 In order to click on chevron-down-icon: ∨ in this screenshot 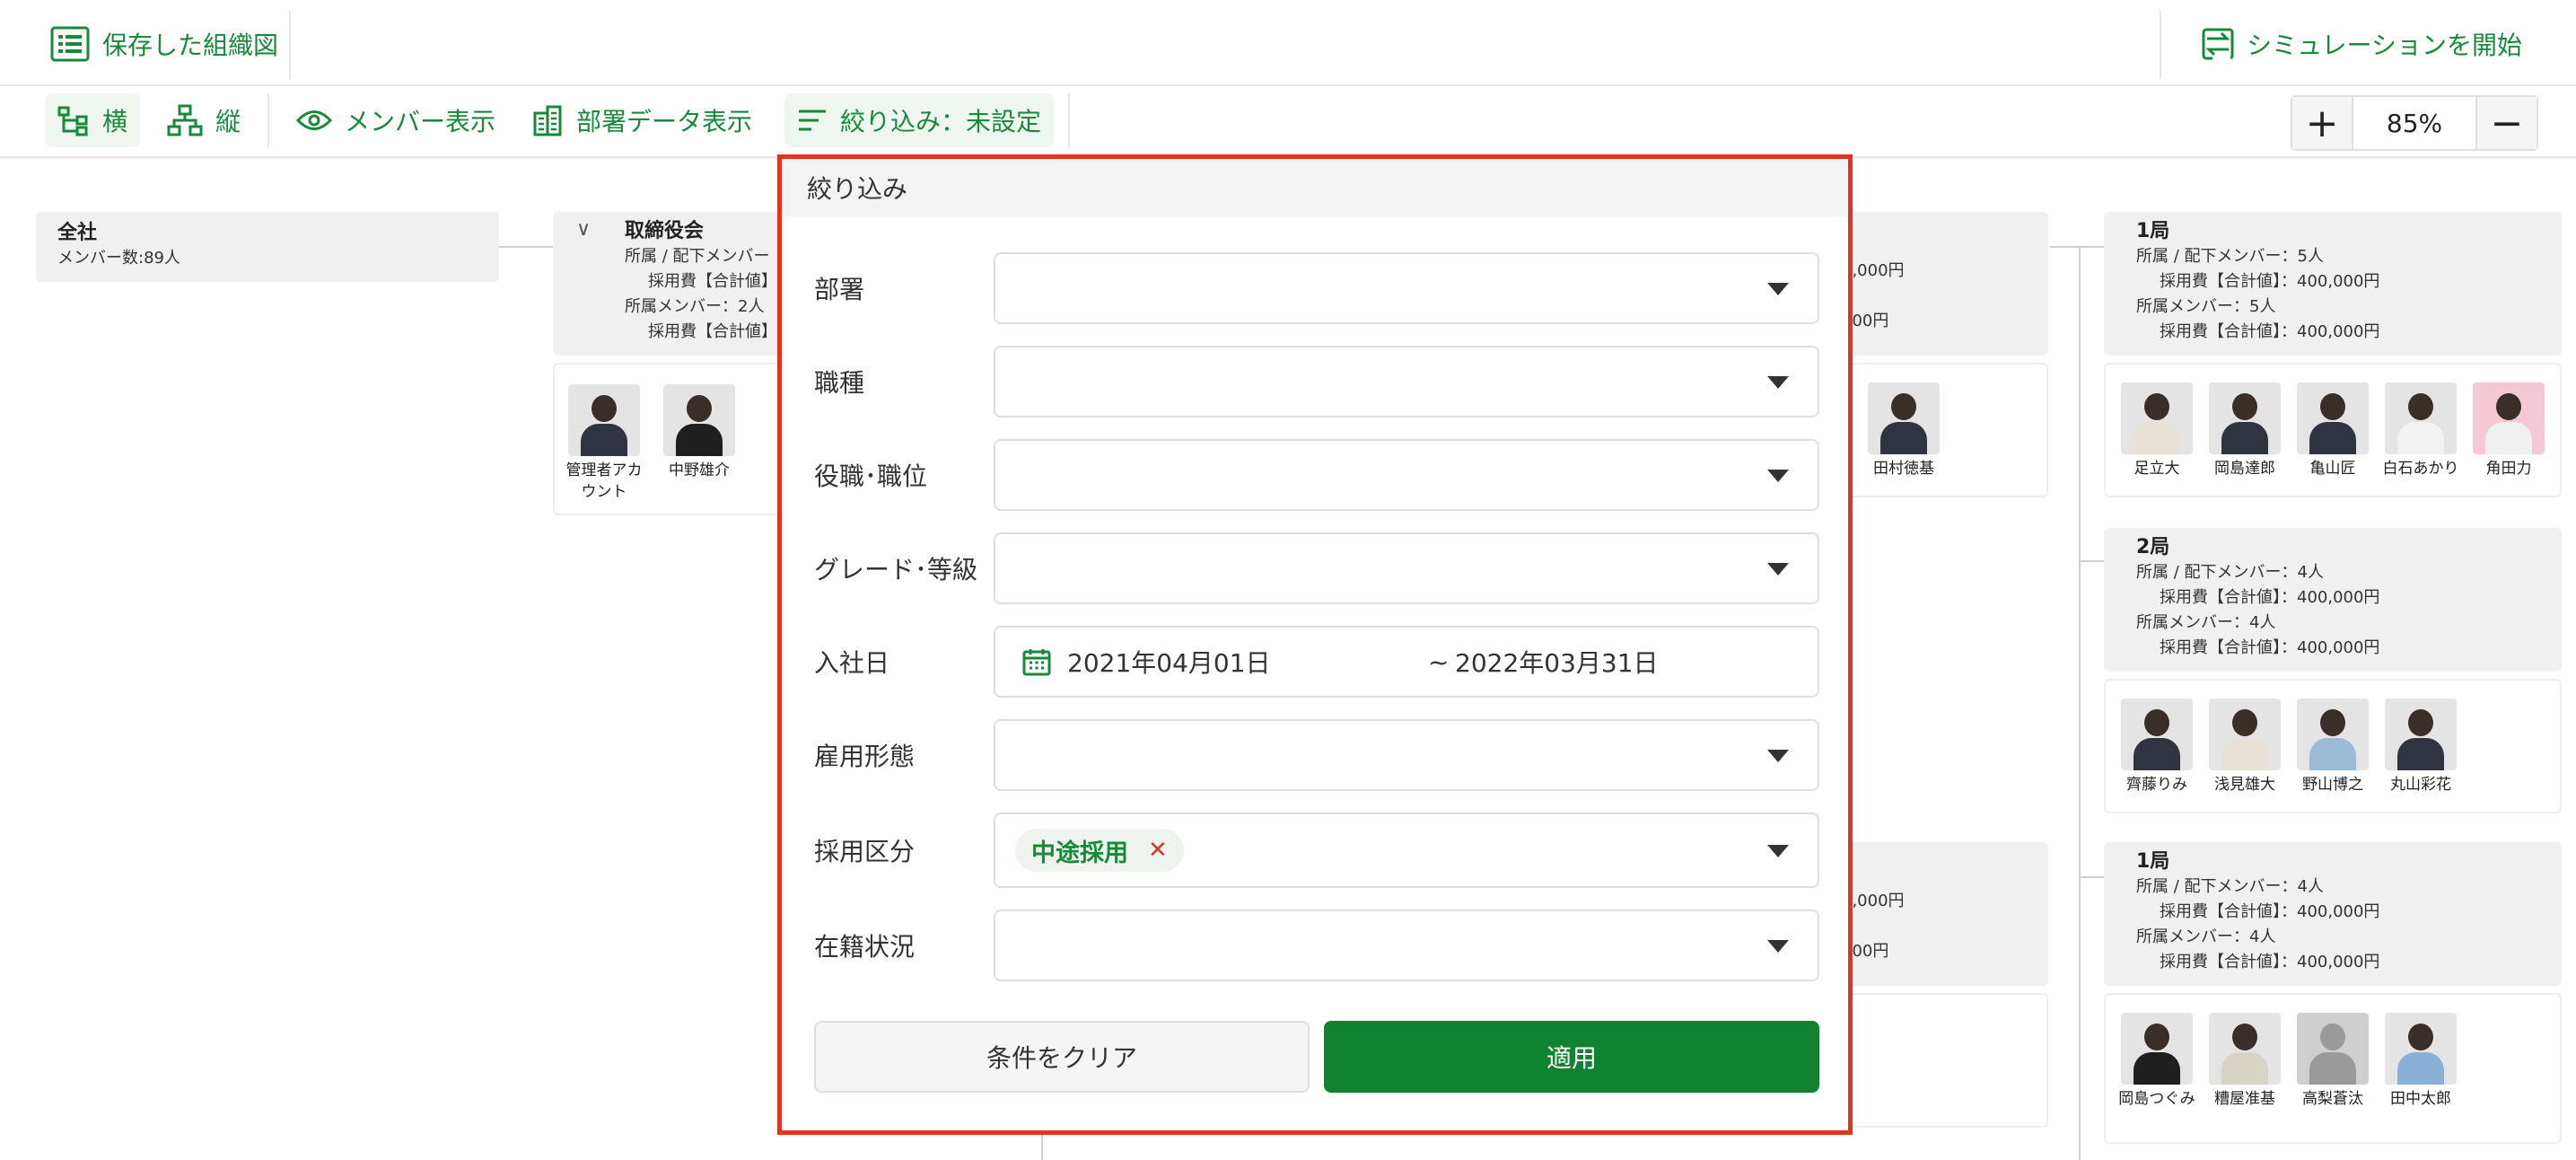, I will do `click(583, 229)`.